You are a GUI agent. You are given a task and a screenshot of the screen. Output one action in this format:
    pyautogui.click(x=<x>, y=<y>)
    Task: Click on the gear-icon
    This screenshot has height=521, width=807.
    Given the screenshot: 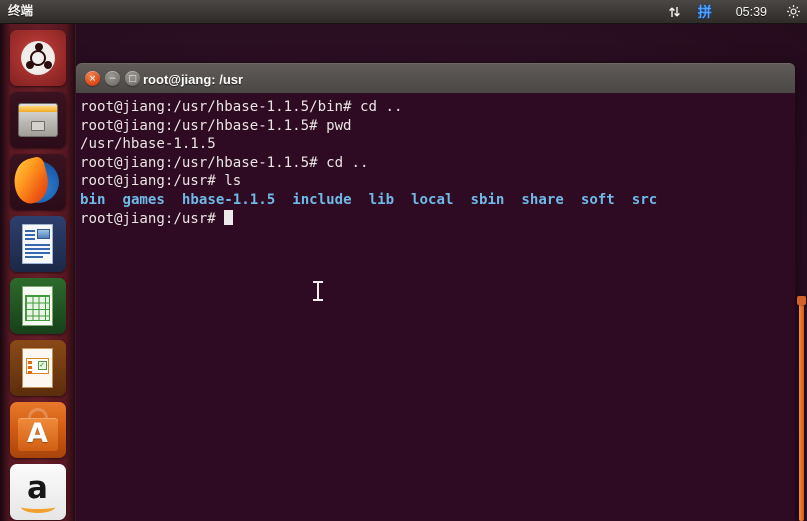 What is the action you would take?
    pyautogui.click(x=793, y=12)
    